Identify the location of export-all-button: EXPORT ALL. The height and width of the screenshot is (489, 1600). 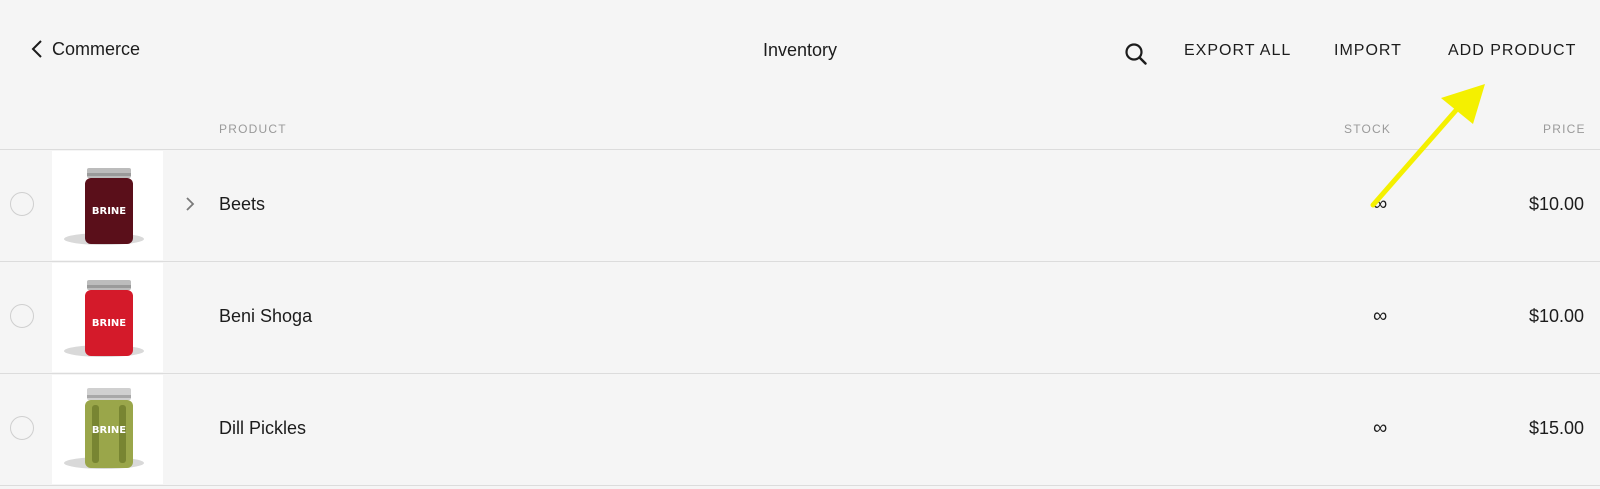
(1237, 51).